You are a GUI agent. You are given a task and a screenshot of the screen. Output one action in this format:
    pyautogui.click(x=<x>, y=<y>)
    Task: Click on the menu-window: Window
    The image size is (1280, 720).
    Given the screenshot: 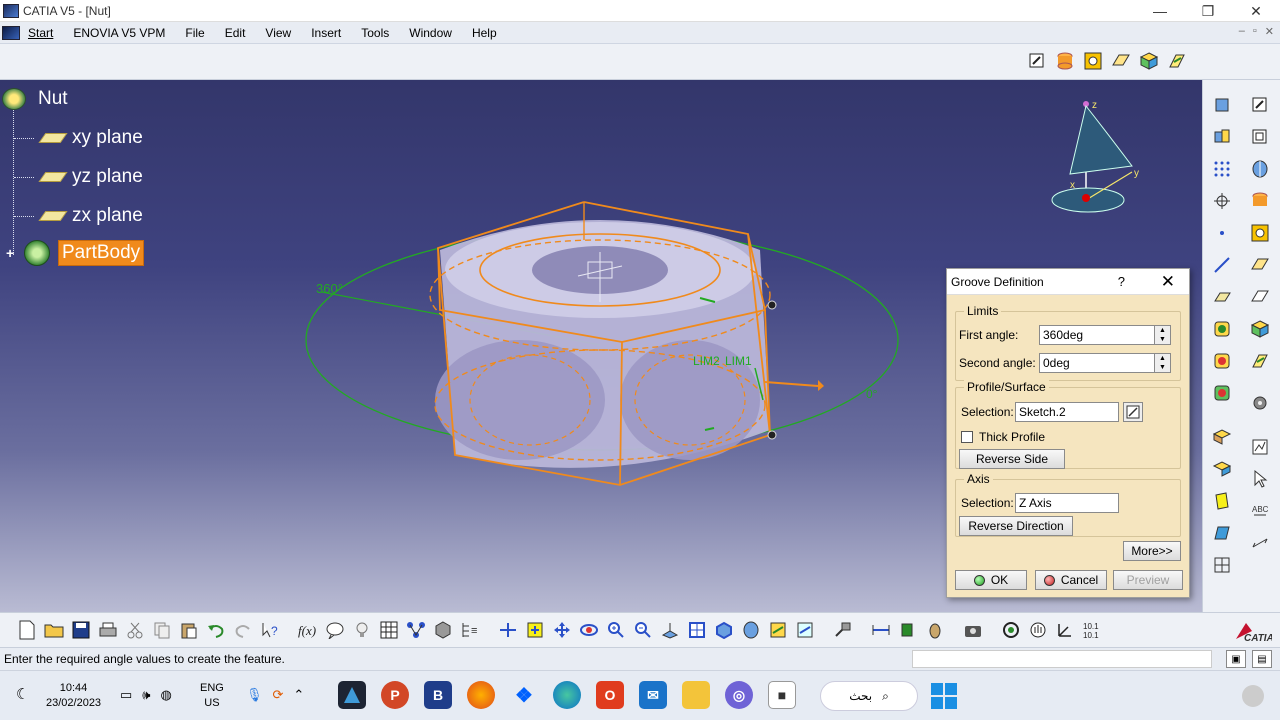 What is the action you would take?
    pyautogui.click(x=430, y=33)
    